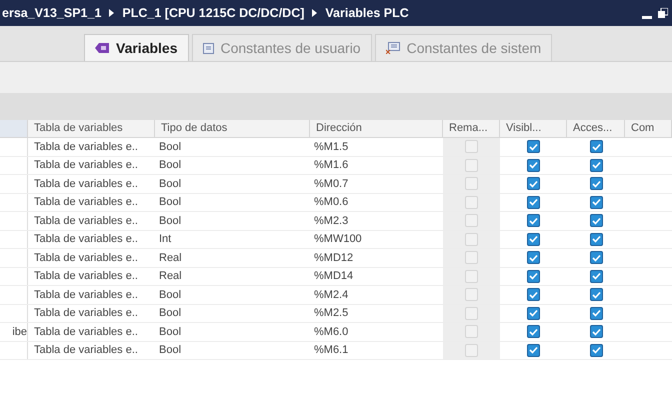 This screenshot has height=404, width=672. What do you see at coordinates (232, 128) in the screenshot?
I see `column-header: Tipo de datos` at bounding box center [232, 128].